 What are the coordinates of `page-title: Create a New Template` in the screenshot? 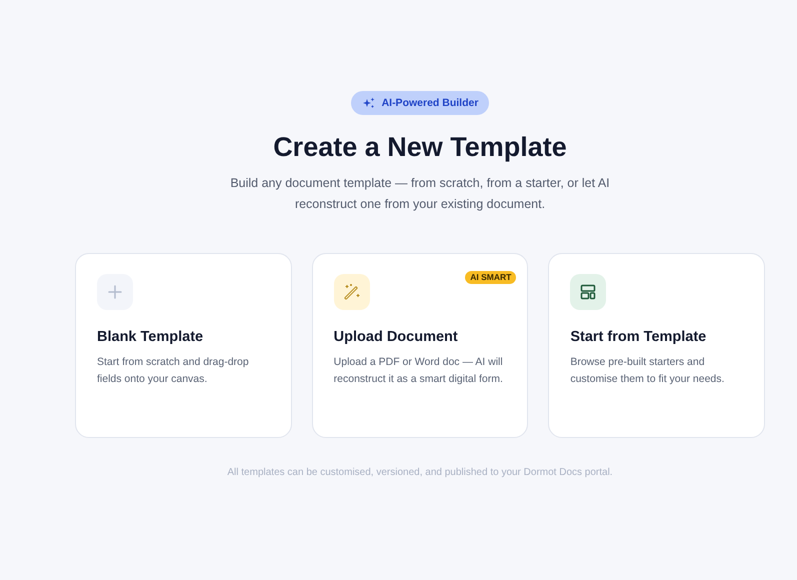 It's located at (420, 147).